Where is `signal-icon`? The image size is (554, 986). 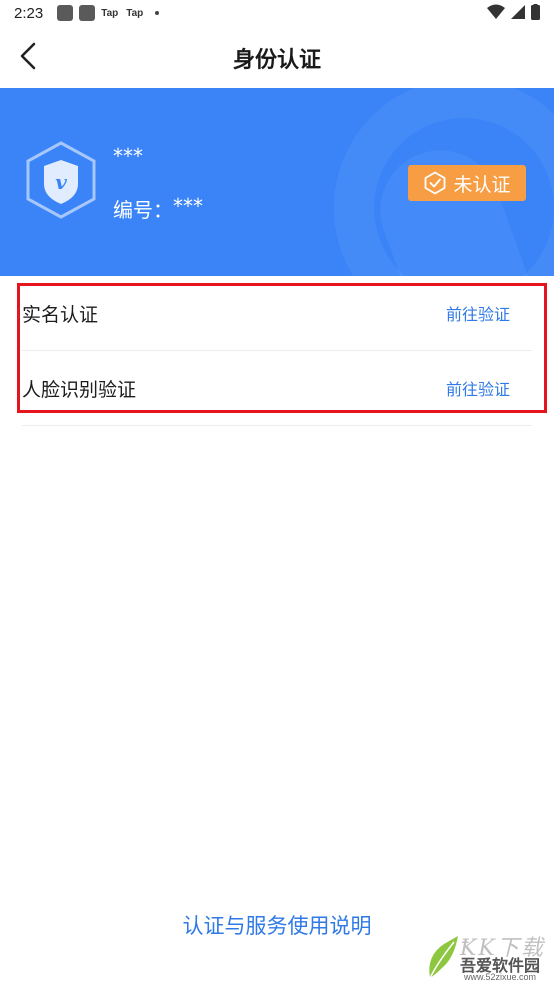 signal-icon is located at coordinates (518, 12).